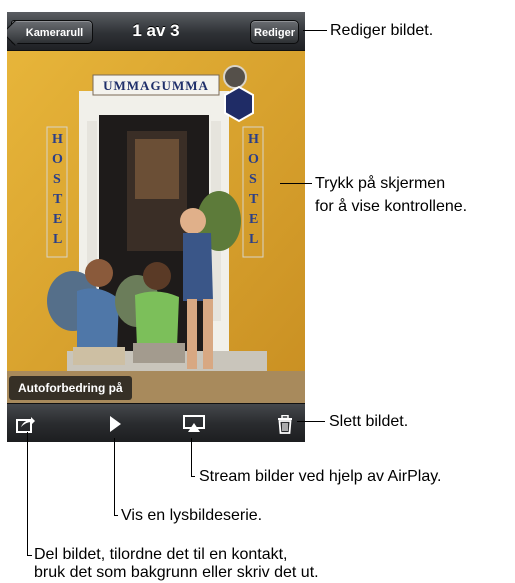  I want to click on callout-delete: Slett bildet., so click(369, 421).